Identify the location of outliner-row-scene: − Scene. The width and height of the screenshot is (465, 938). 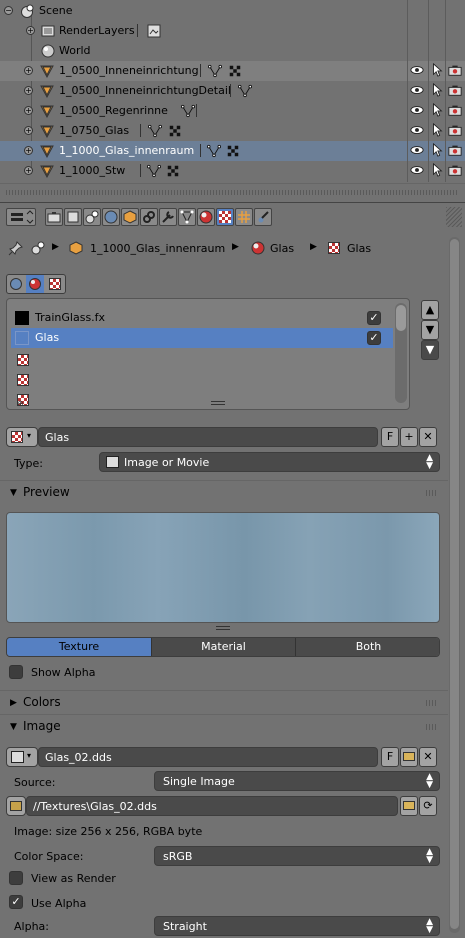
(232, 11).